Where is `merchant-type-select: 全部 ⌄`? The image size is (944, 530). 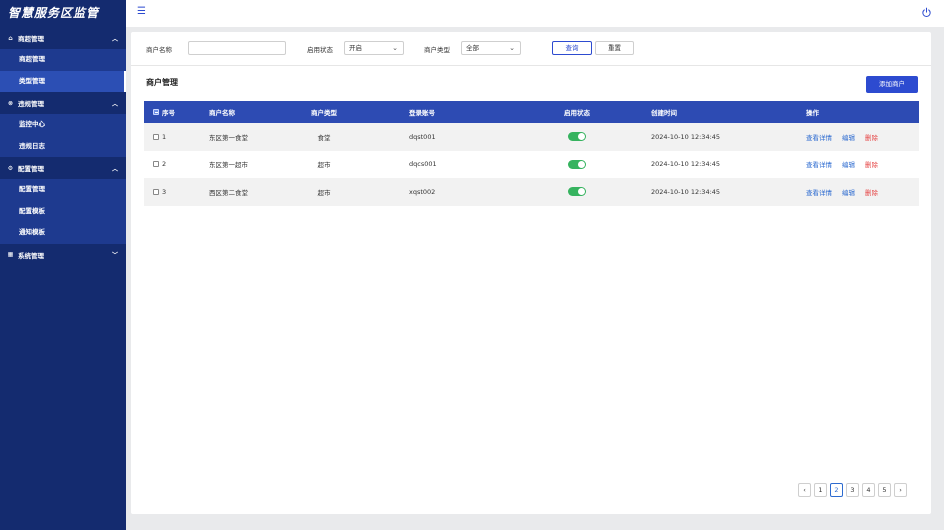
merchant-type-select: 全部 ⌄ is located at coordinates (491, 48).